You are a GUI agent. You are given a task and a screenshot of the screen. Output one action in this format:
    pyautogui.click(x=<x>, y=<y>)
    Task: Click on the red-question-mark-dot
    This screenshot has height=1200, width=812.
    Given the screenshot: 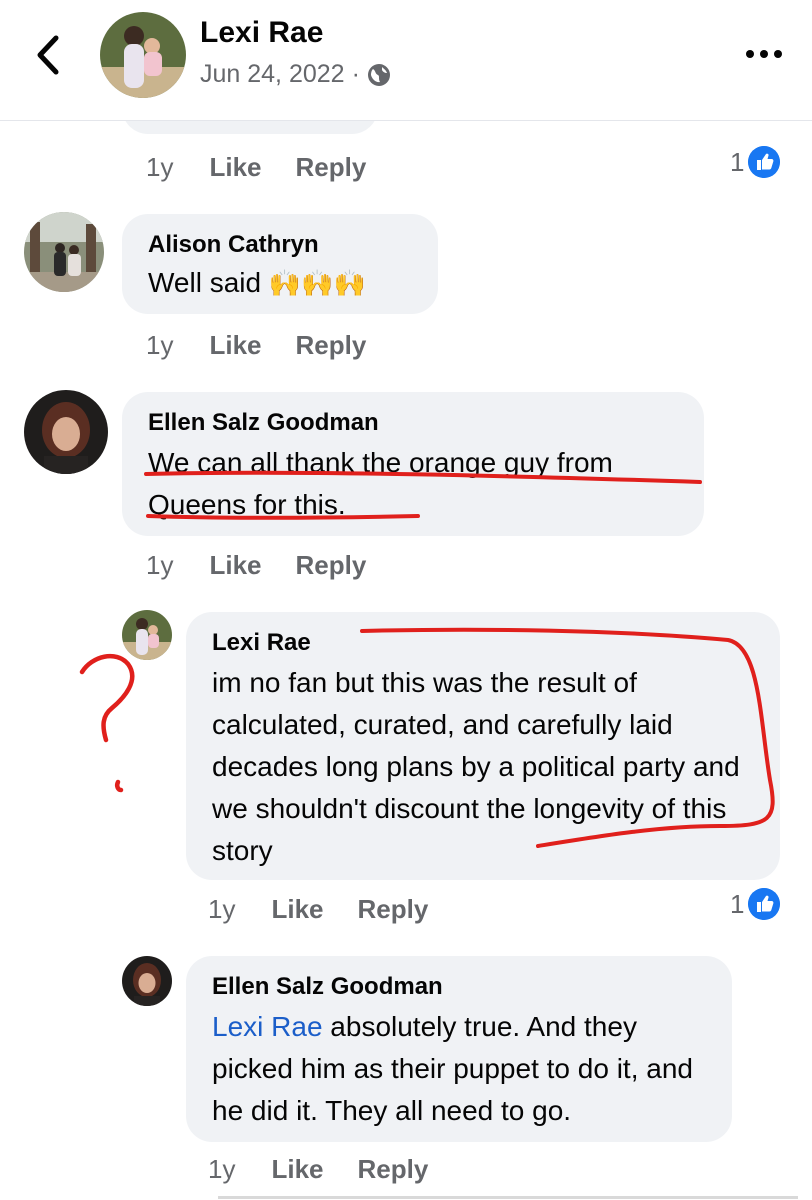 What is the action you would take?
    pyautogui.click(x=119, y=786)
    